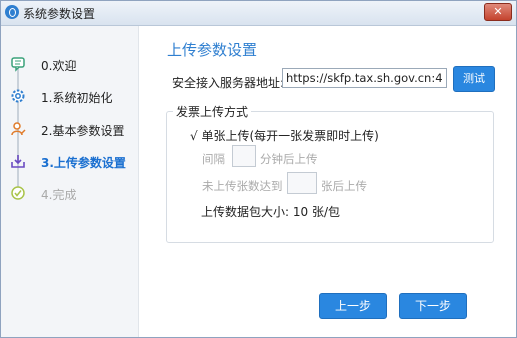  I want to click on title-bar: 系统参数设置 ✕, so click(258, 13).